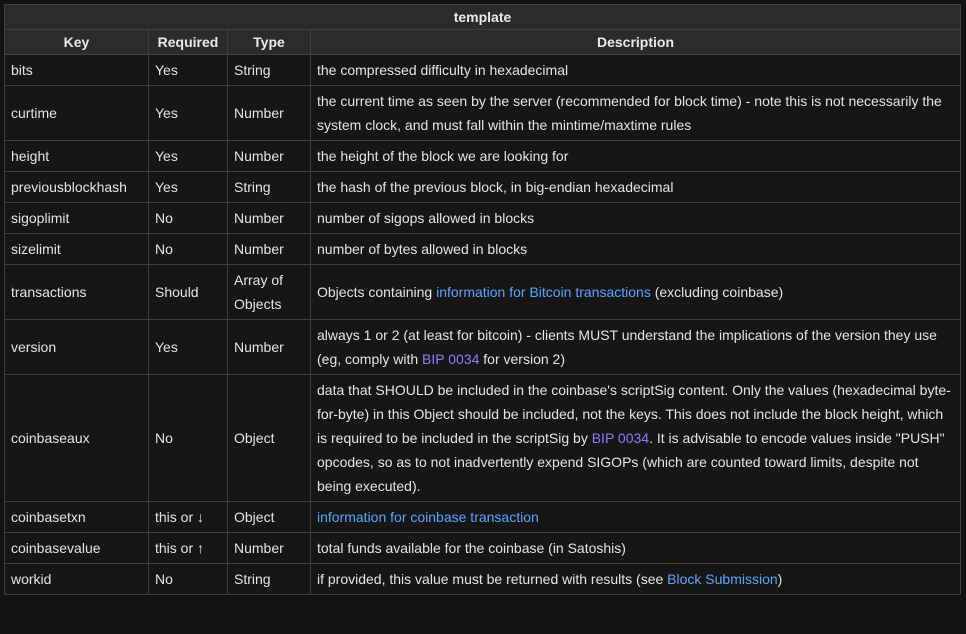  I want to click on cell-key: workid, so click(76, 579).